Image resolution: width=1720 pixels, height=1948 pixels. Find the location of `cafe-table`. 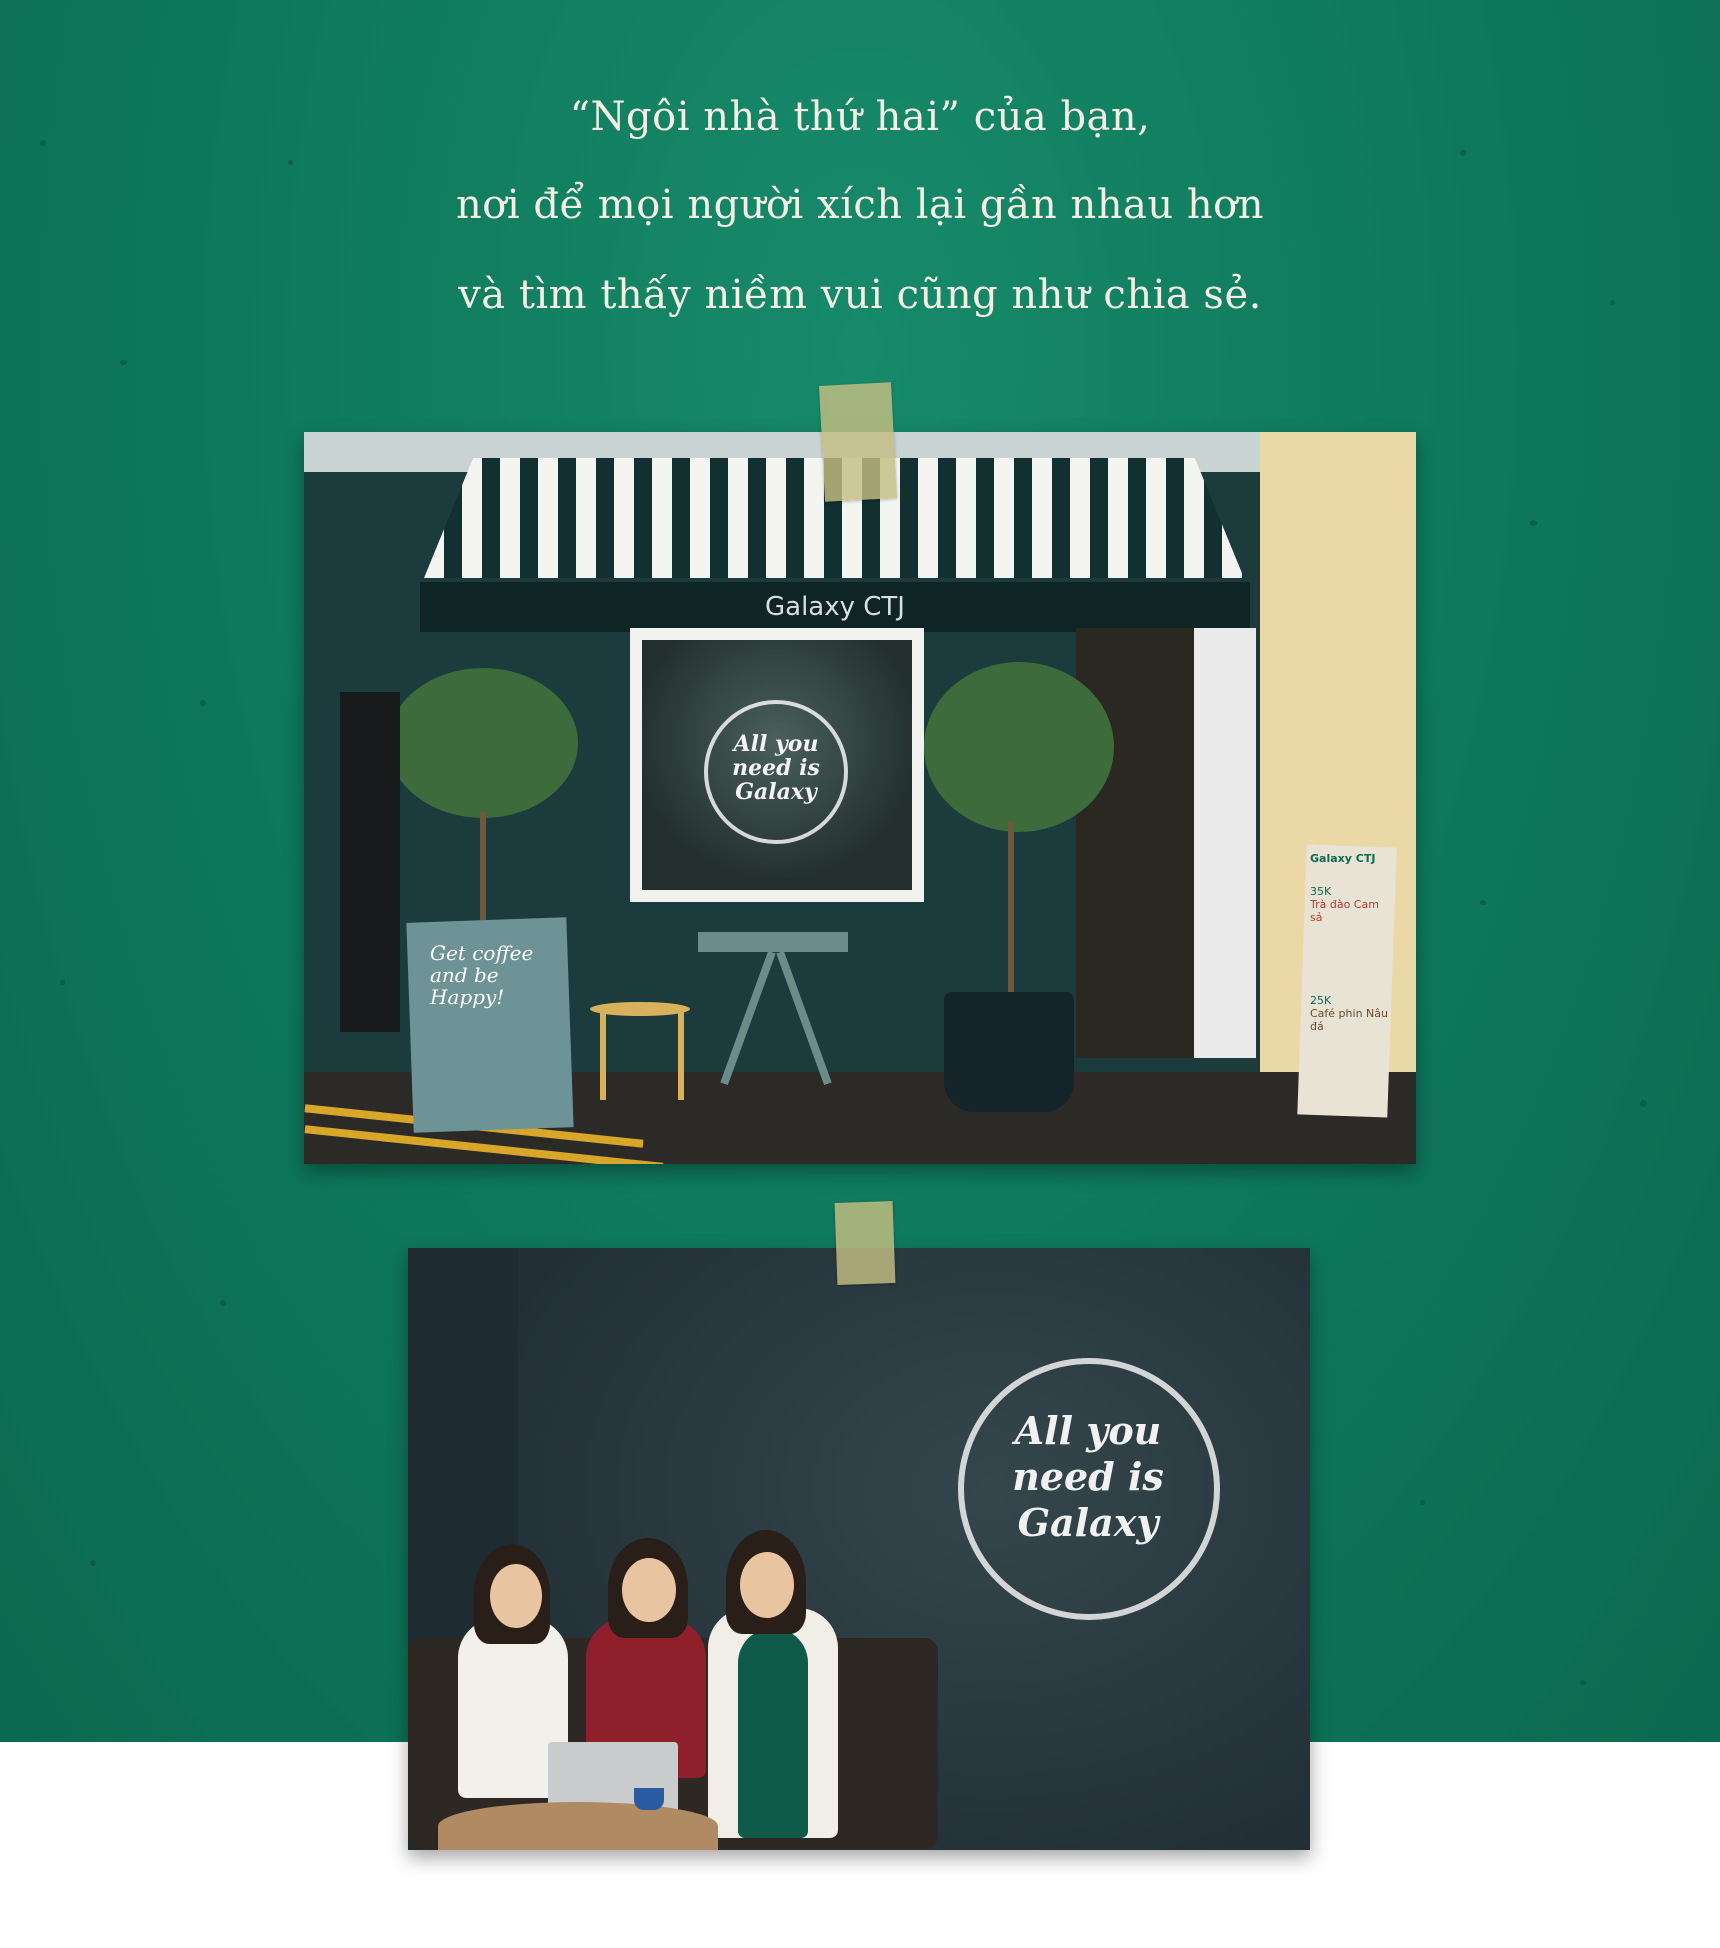

cafe-table is located at coordinates (773, 942).